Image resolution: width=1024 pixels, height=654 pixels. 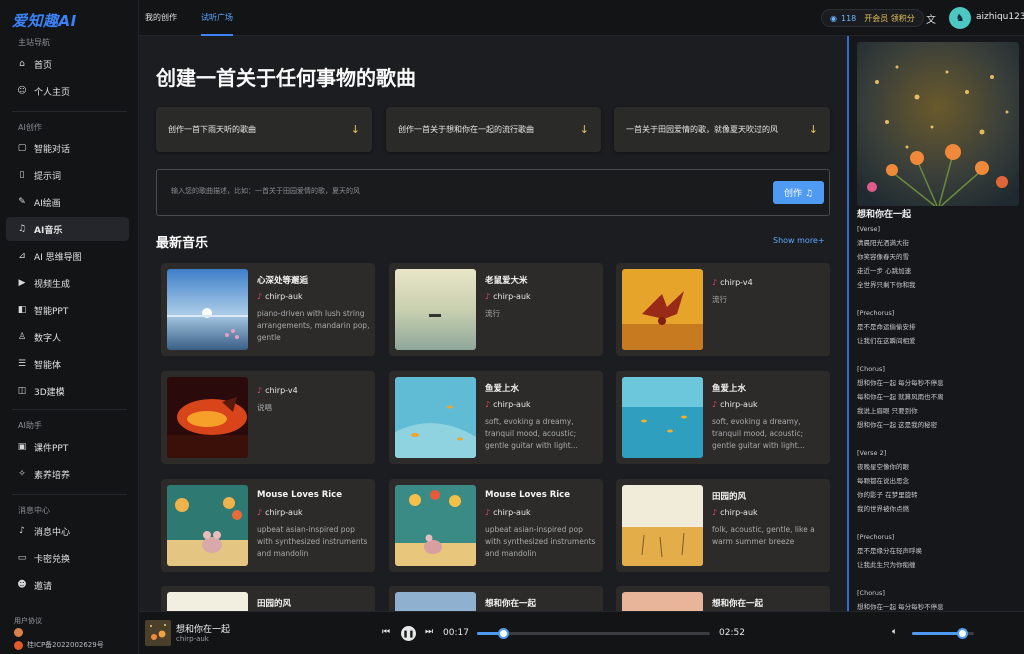 I want to click on sidebar-item: ⌂ 首页, so click(x=67, y=64).